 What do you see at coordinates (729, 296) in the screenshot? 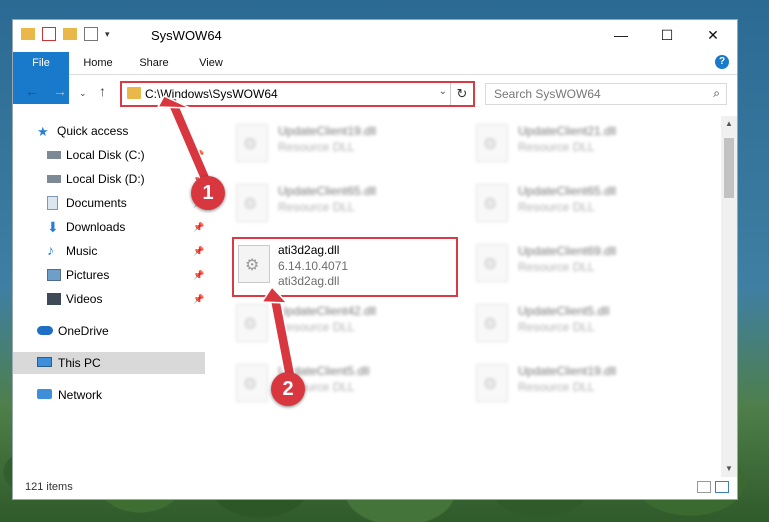
I see `vertical-scrollbar: ▲ ▼` at bounding box center [729, 296].